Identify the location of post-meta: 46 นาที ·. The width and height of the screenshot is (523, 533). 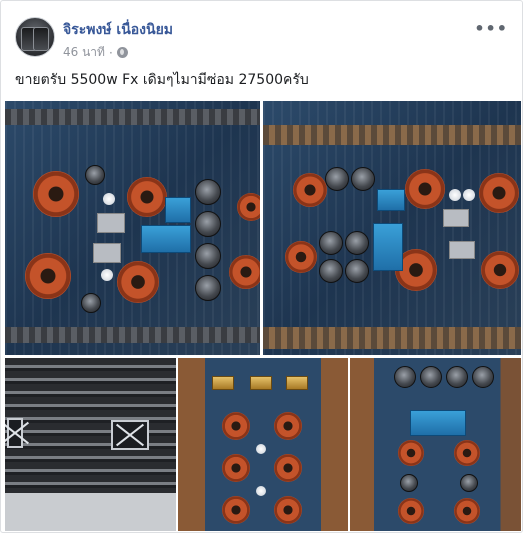
(95, 52).